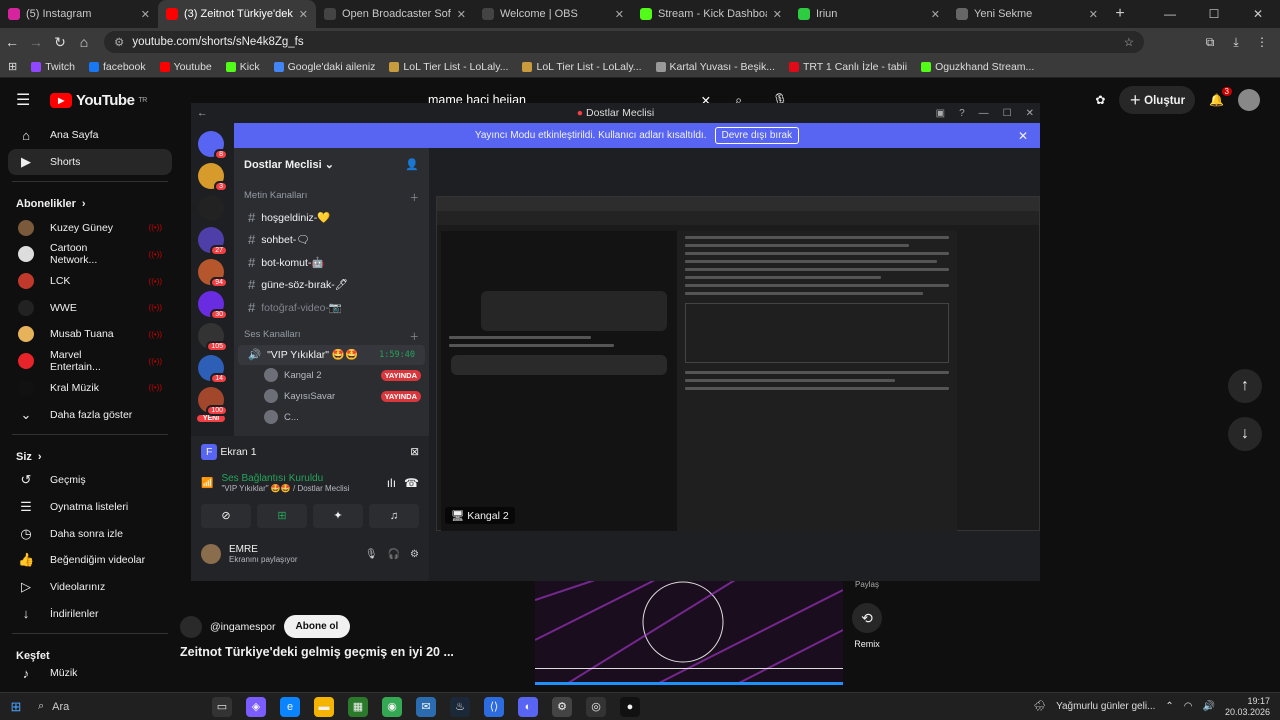 This screenshot has height=720, width=1280. What do you see at coordinates (331, 193) in the screenshot?
I see `text-category: Metin Kanalları ＋` at bounding box center [331, 193].